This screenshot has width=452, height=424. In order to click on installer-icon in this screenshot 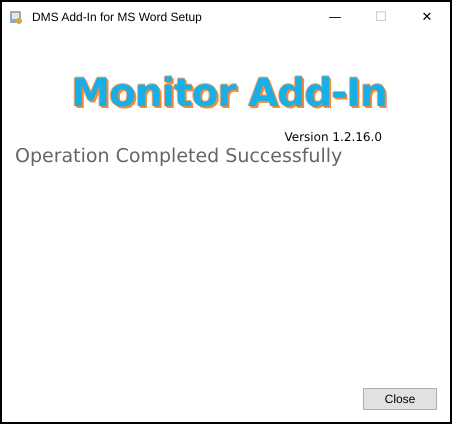, I will do `click(16, 17)`.